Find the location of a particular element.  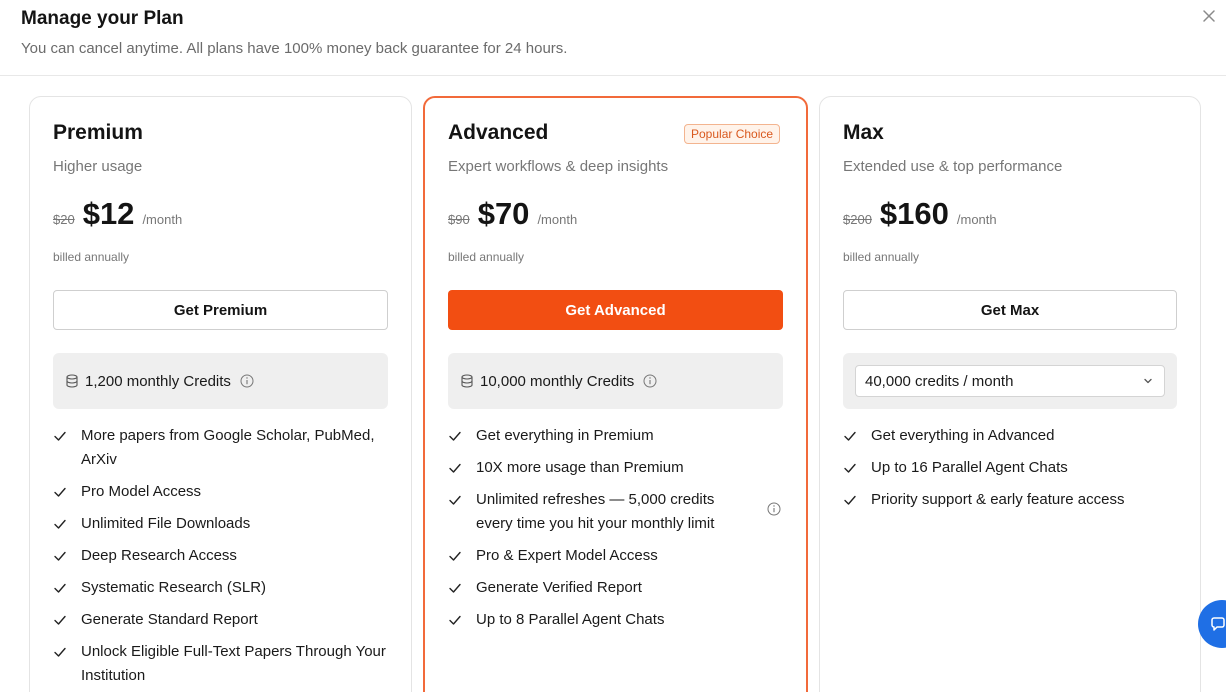

price-row: $90 $70 /month is located at coordinates (512, 214).